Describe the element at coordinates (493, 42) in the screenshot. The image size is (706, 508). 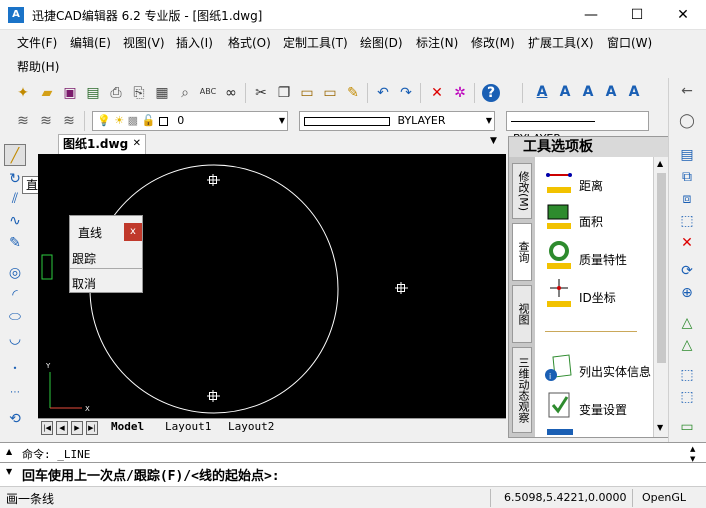
I see `menu-modify: 修改(M)` at that location.